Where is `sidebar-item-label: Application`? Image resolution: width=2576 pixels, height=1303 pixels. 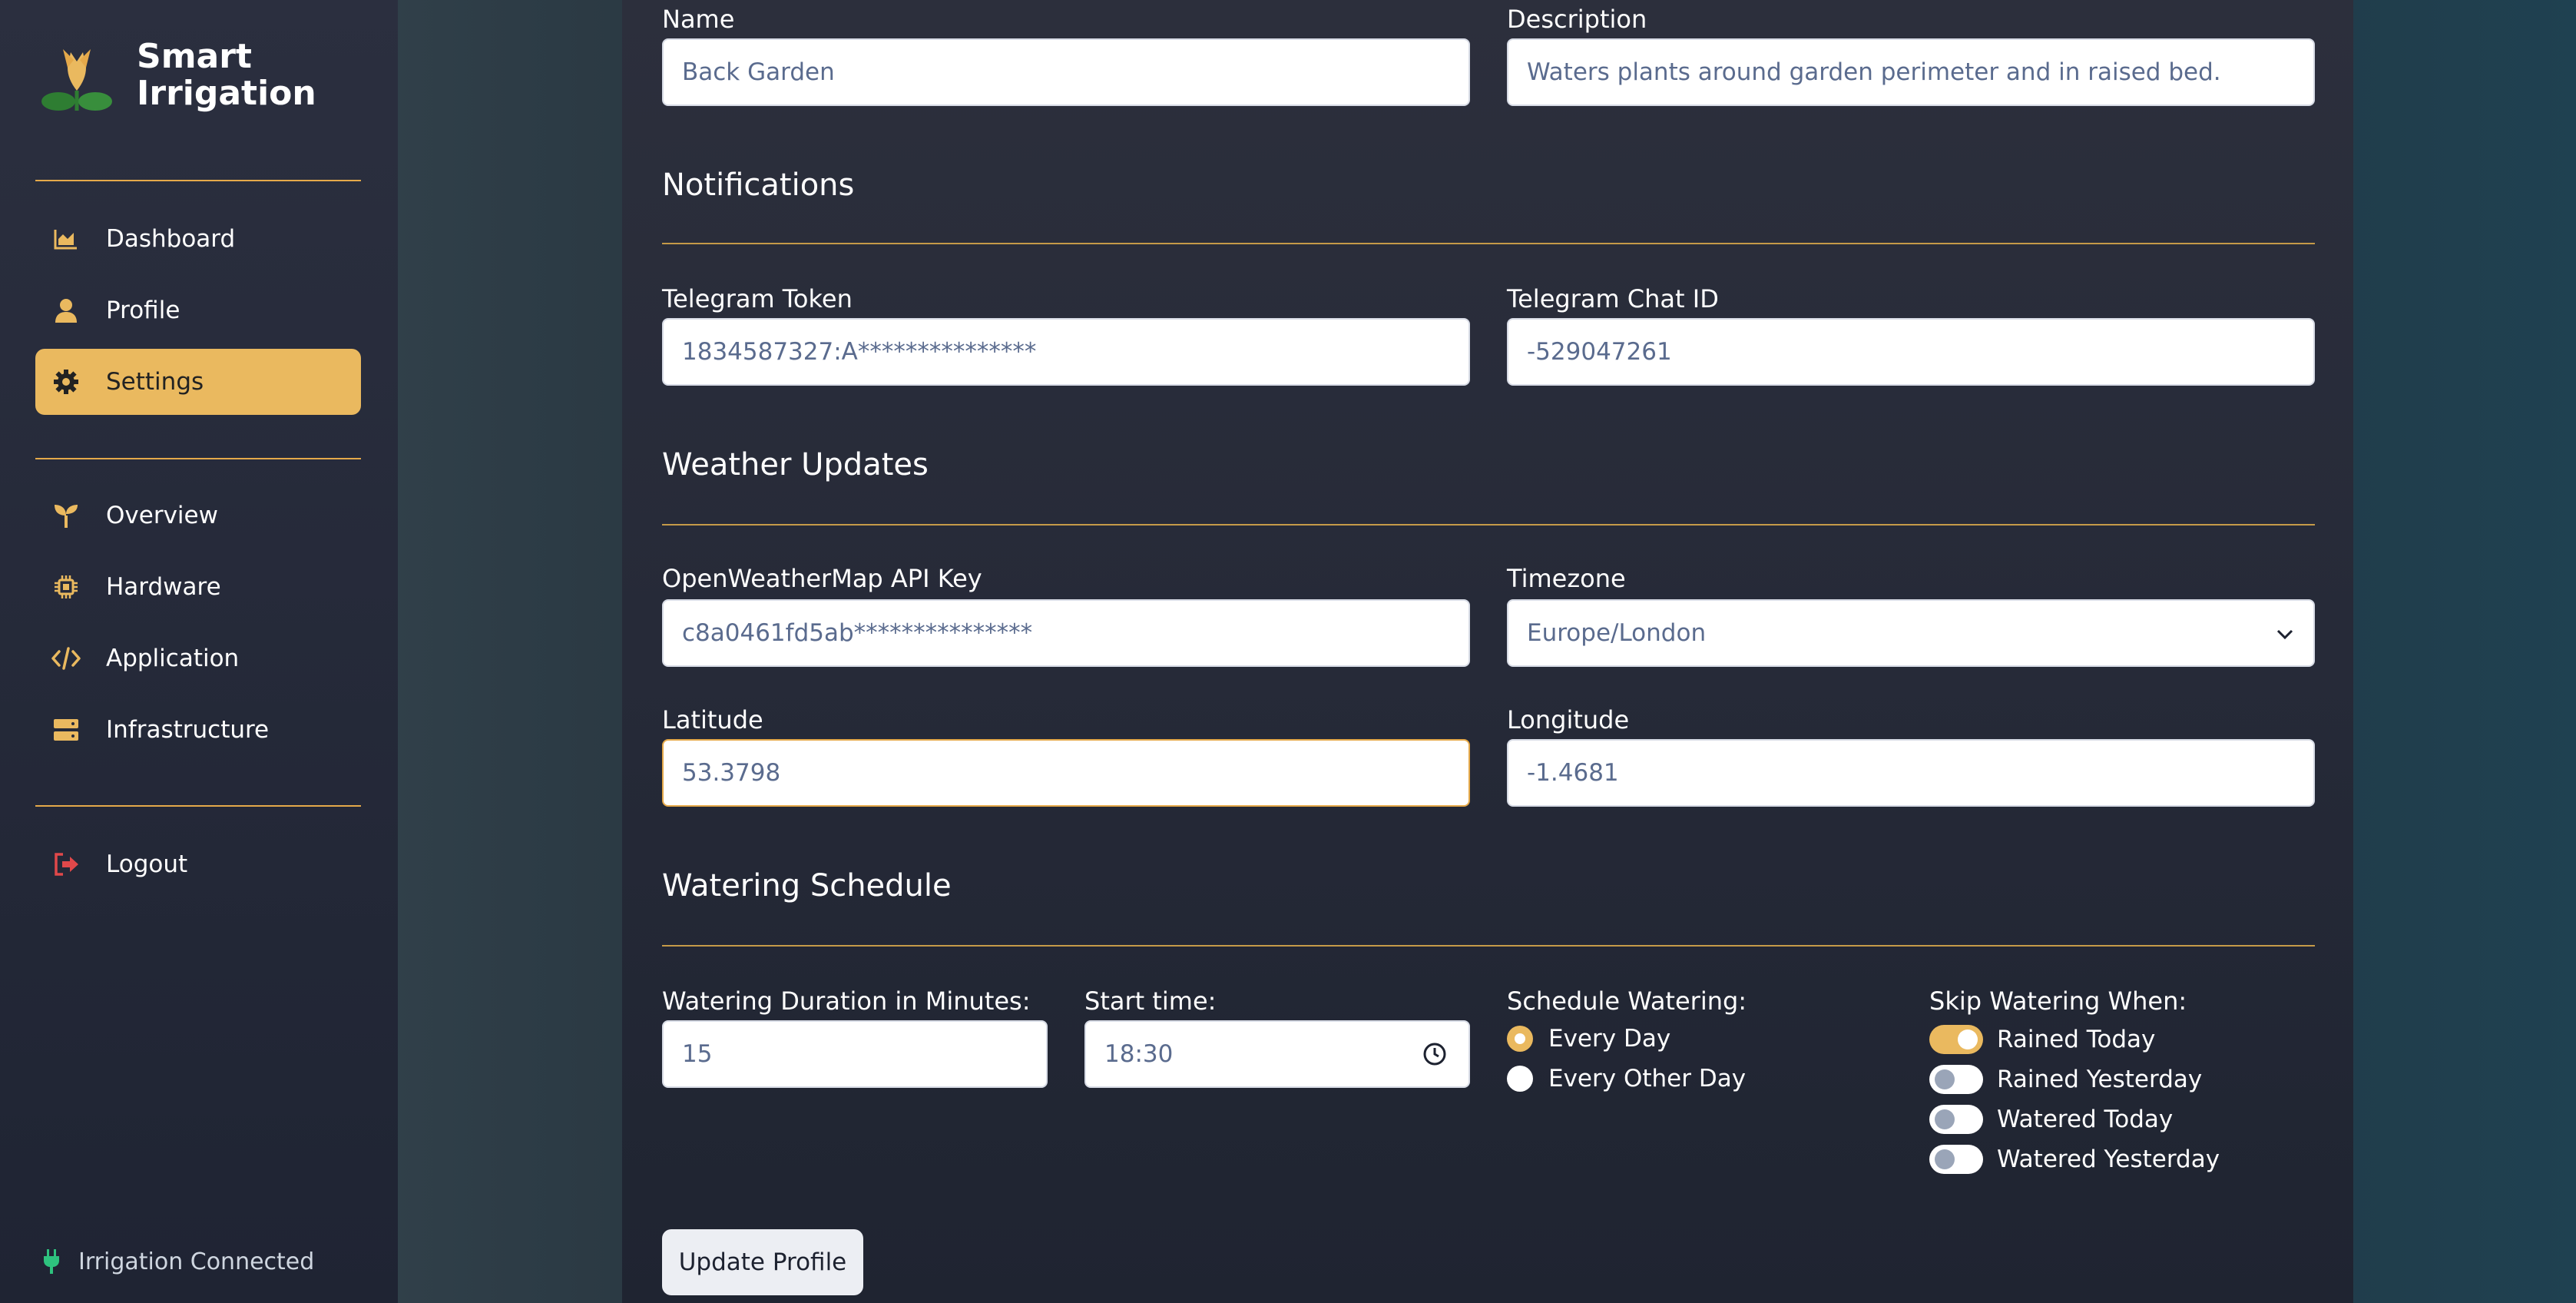
sidebar-item-label: Application is located at coordinates (173, 658).